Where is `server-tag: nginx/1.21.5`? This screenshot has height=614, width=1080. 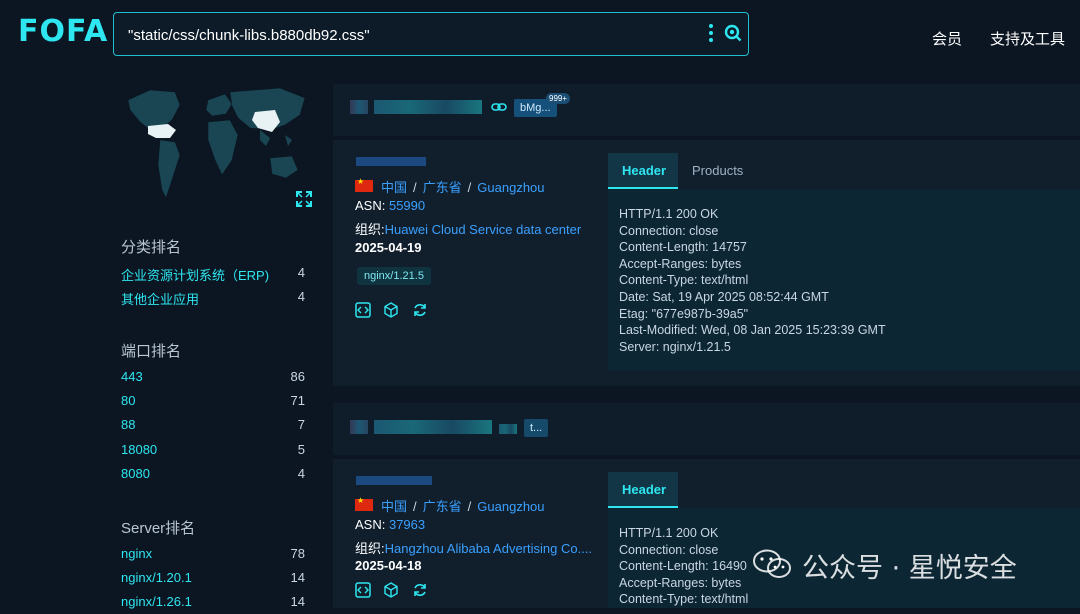 server-tag: nginx/1.21.5 is located at coordinates (394, 276).